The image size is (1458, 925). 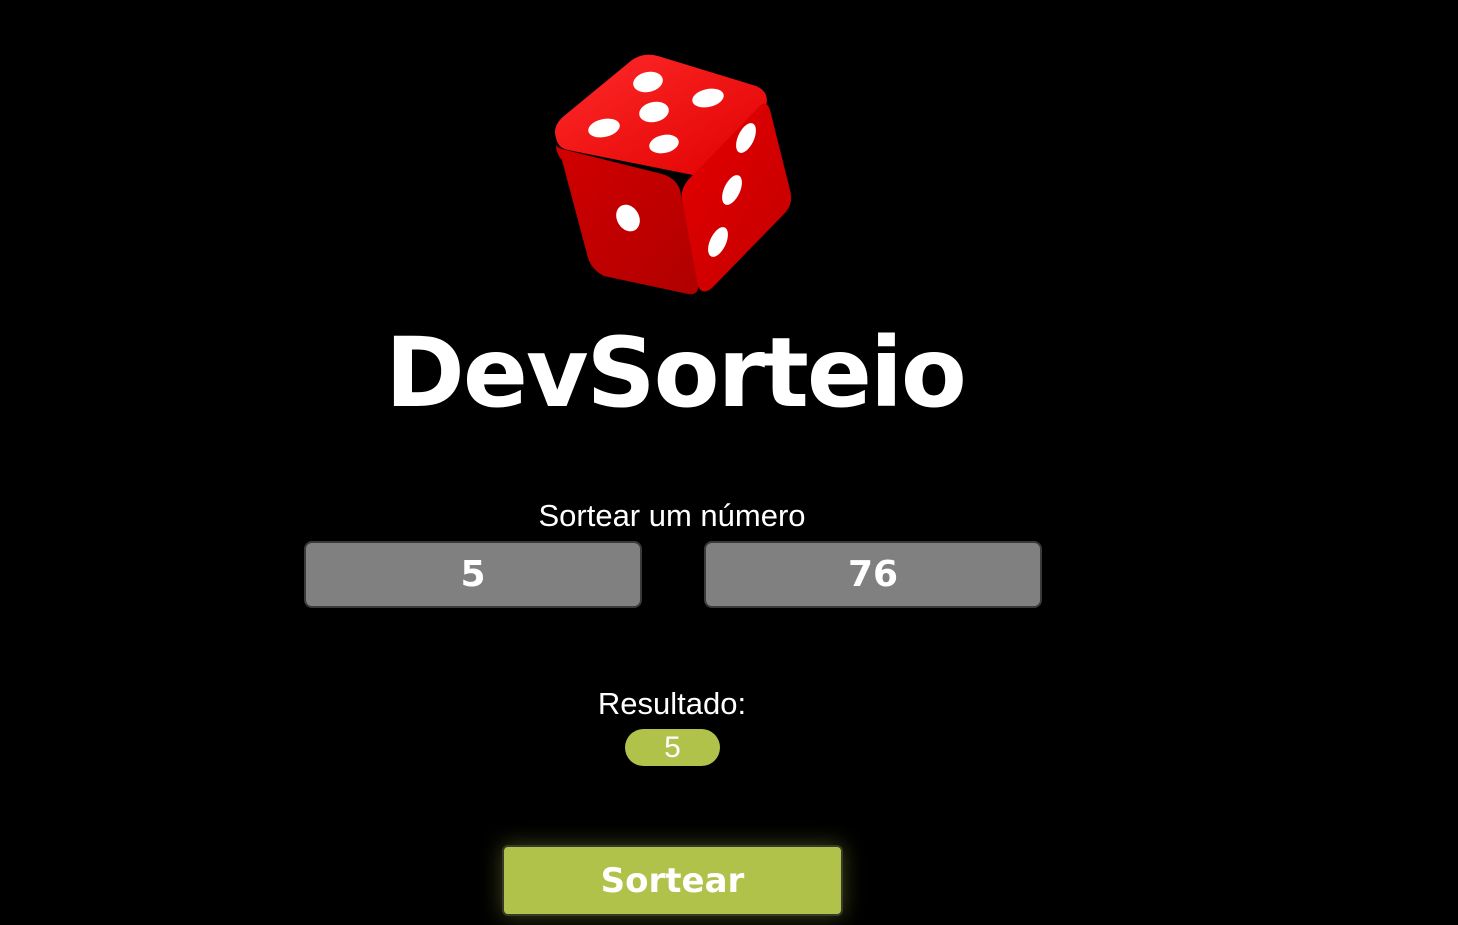 I want to click on result-label: Resultado:, so click(x=672, y=703).